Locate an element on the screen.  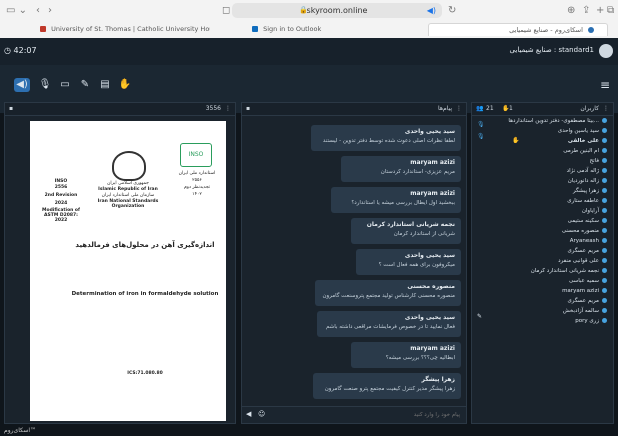
chat-input is located at coordinates (367, 415).